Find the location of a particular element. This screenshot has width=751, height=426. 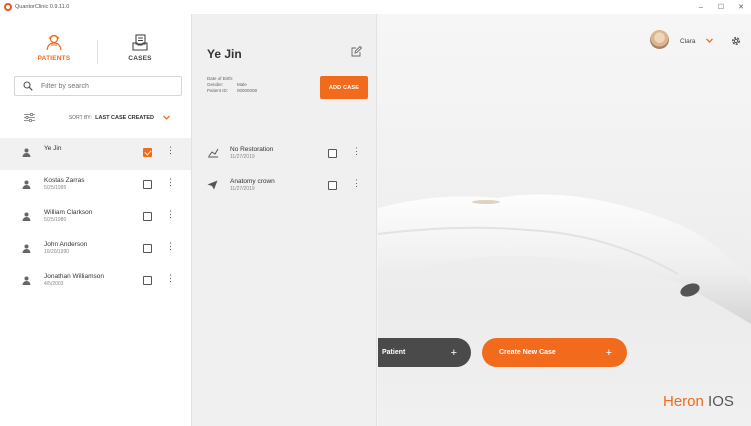

patient-row: John Anderson 10/20/1990 ⋮ is located at coordinates (95, 250).